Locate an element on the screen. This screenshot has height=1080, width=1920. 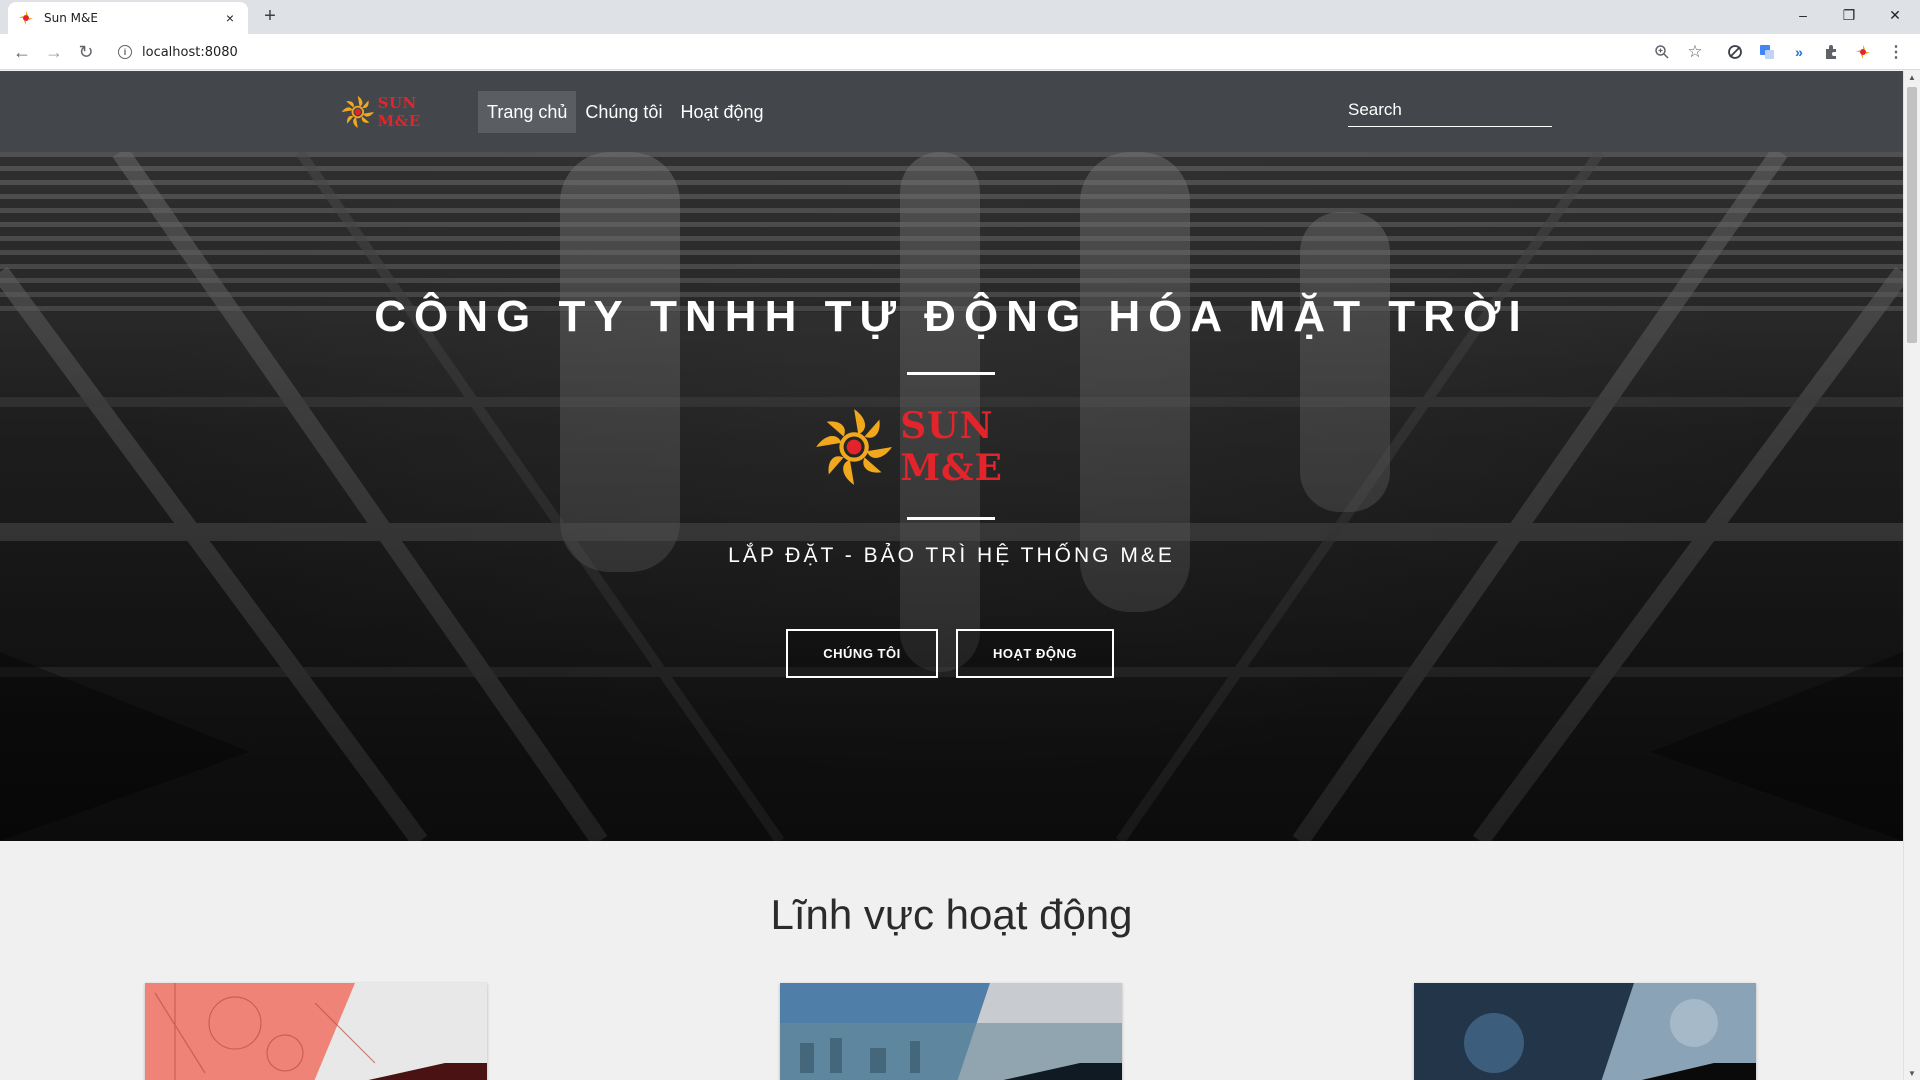
extension-sync-icon is located at coordinates (1735, 52).